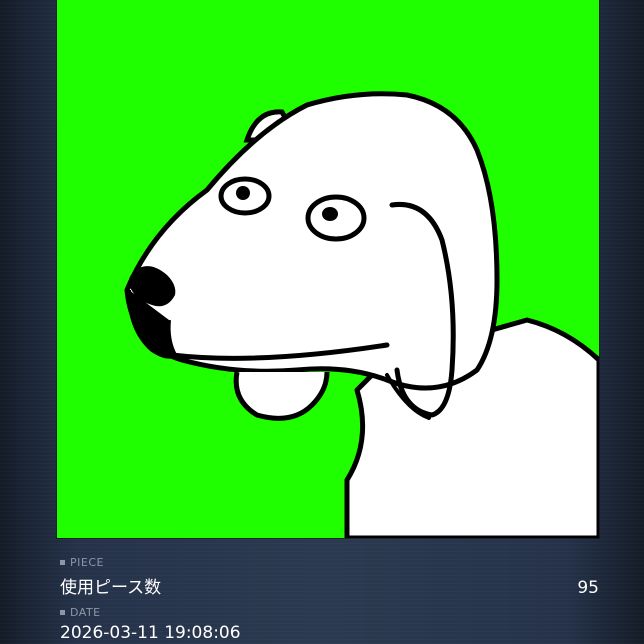 This screenshot has height=644, width=644. What do you see at coordinates (330, 633) in the screenshot?
I see `date-row: 2026-03-11 19:08:06` at bounding box center [330, 633].